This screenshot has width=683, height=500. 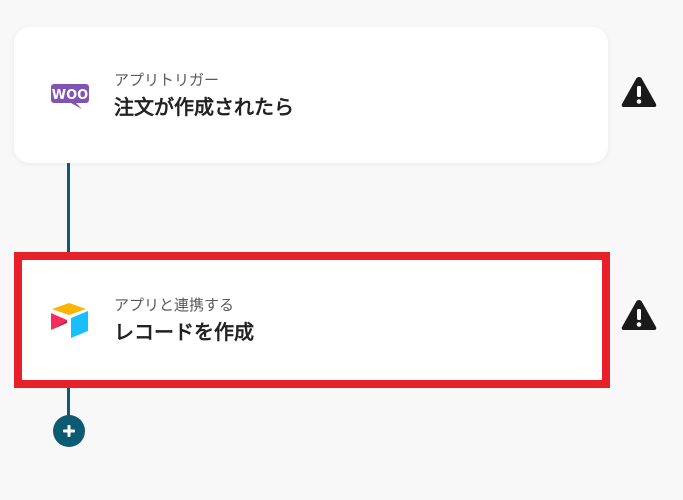 I want to click on woocommerce-icon: WOO, so click(x=70, y=95).